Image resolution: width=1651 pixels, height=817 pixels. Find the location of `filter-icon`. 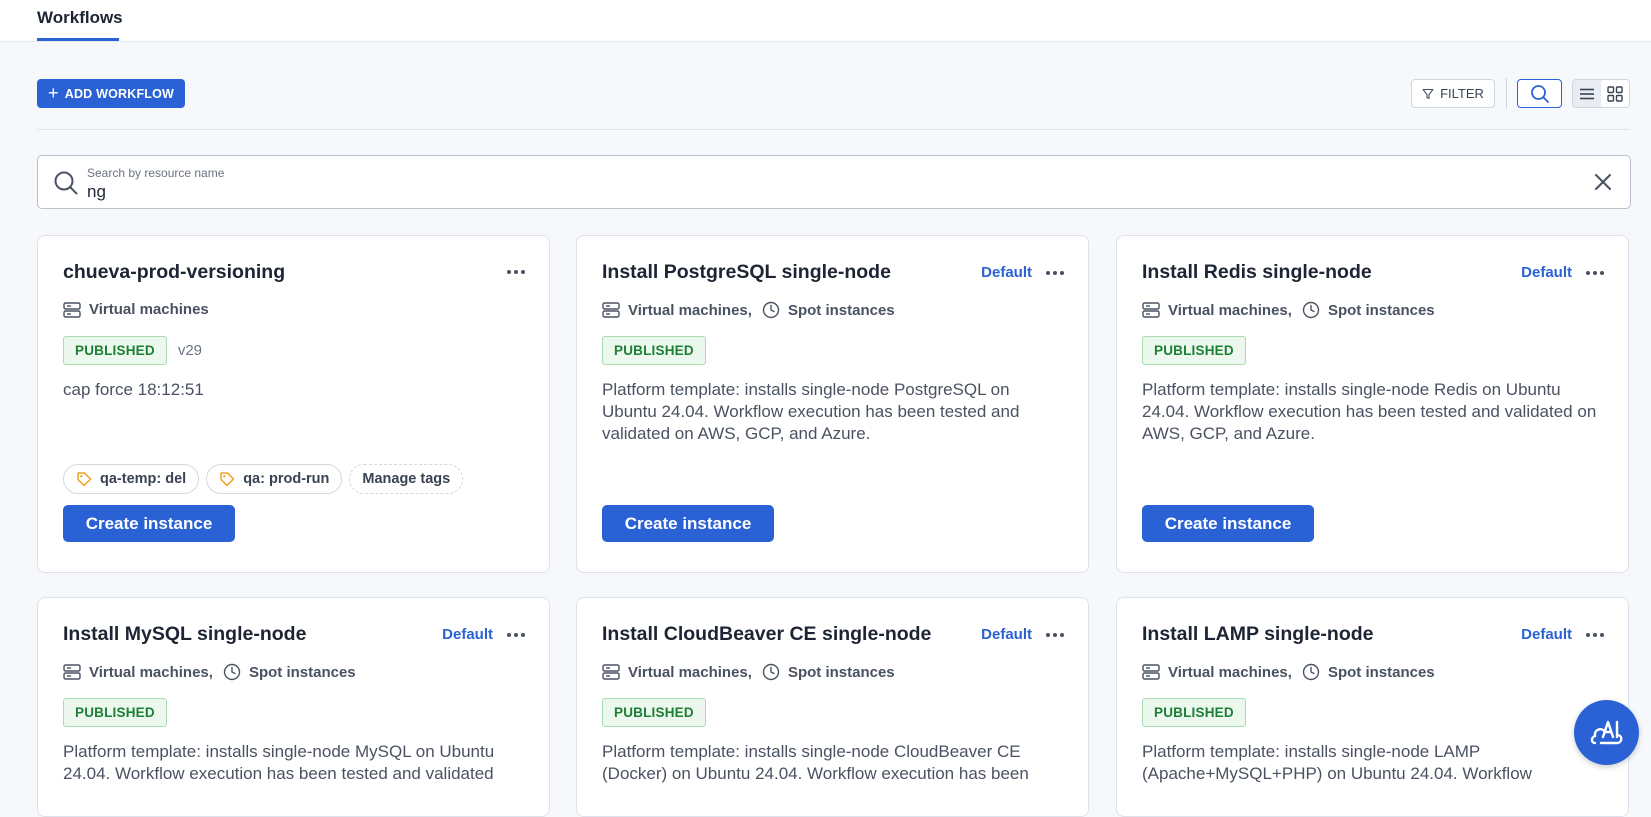

filter-icon is located at coordinates (1428, 93).